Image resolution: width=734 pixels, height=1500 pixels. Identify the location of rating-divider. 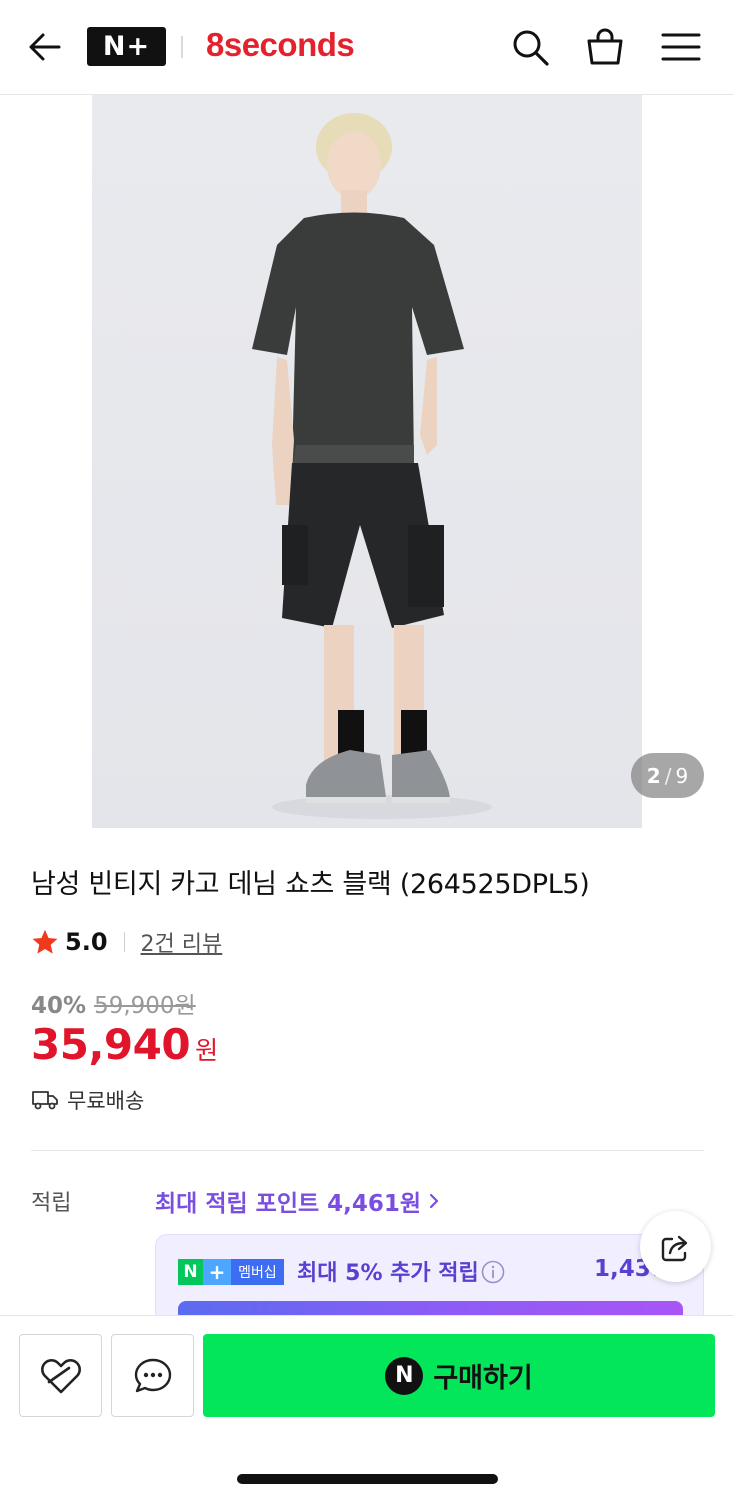
(124, 942).